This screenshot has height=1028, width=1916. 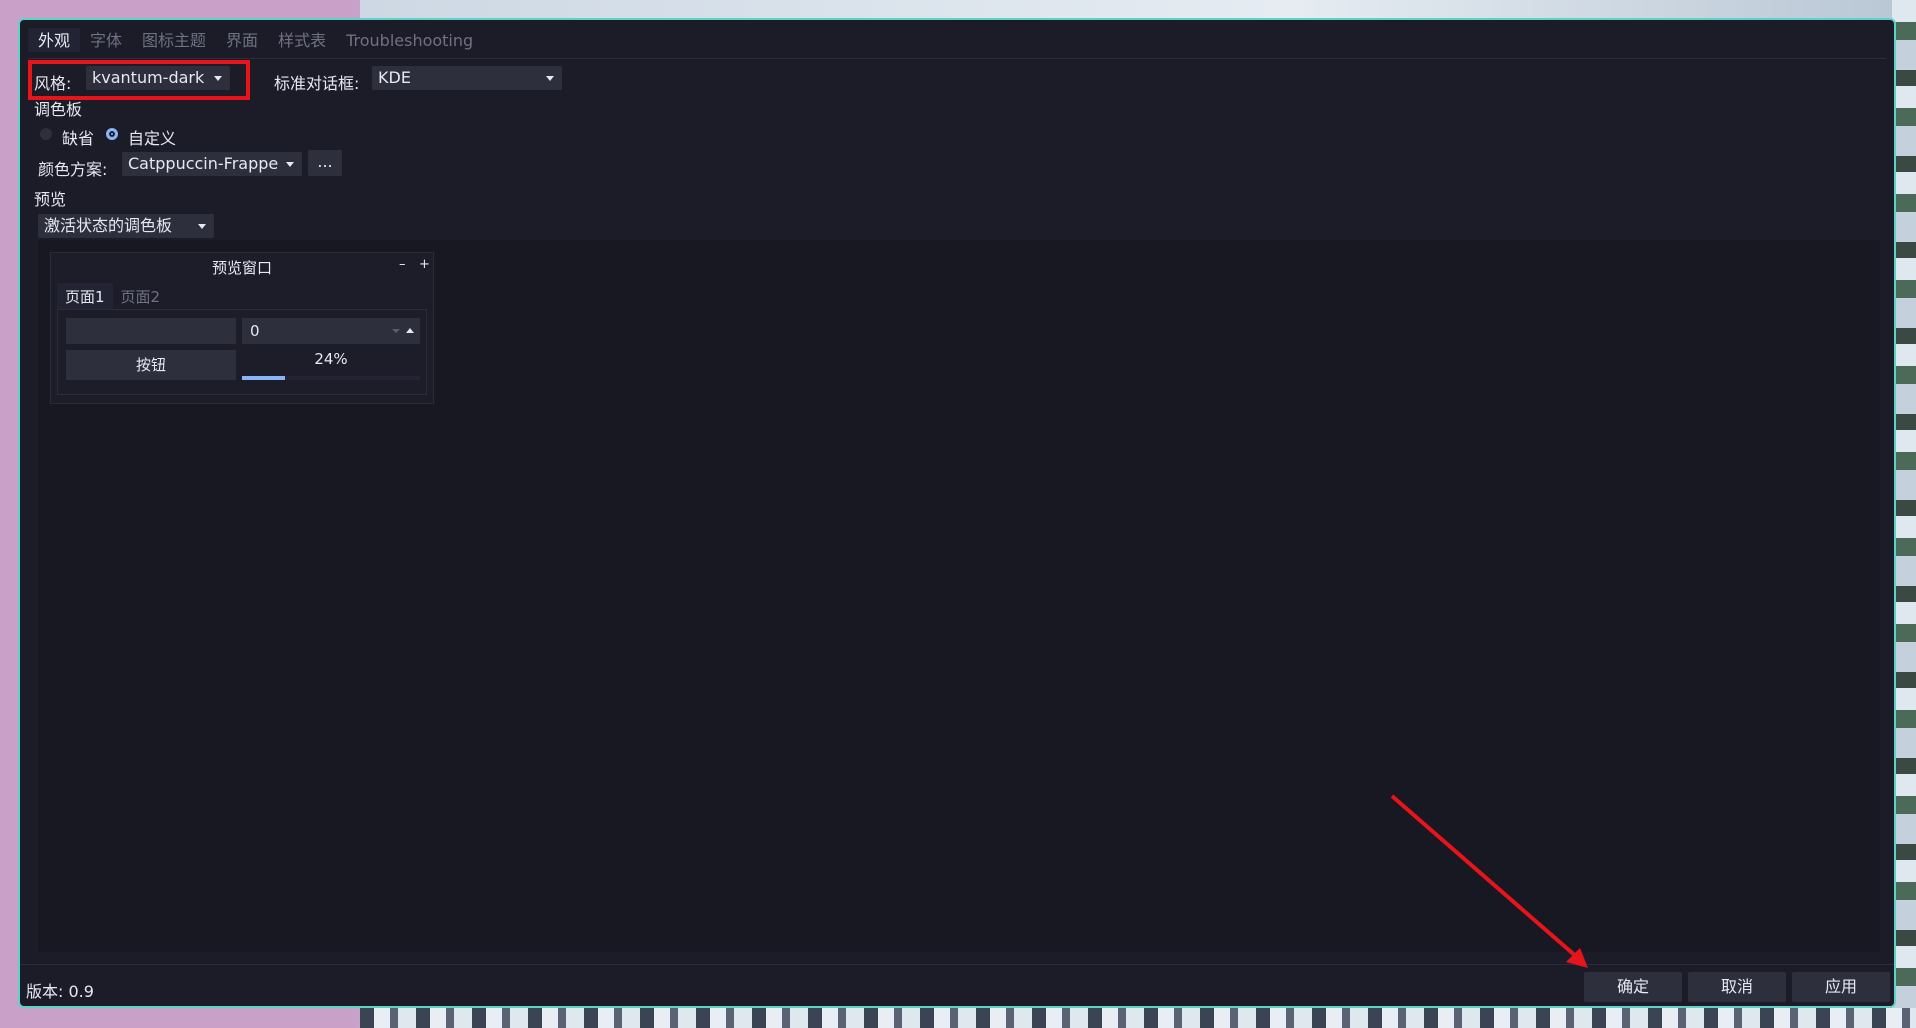 I want to click on tab-stylesheets: 样式表, so click(x=302, y=40).